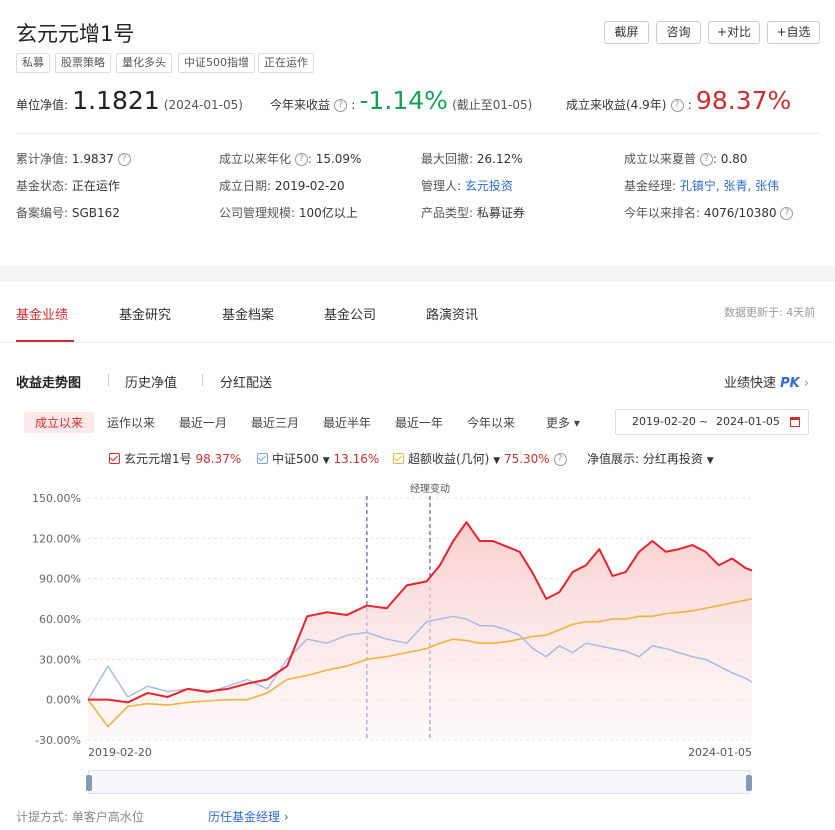 Image resolution: width=835 pixels, height=830 pixels. What do you see at coordinates (63, 700) in the screenshot?
I see `y-tick-label: 0.00%` at bounding box center [63, 700].